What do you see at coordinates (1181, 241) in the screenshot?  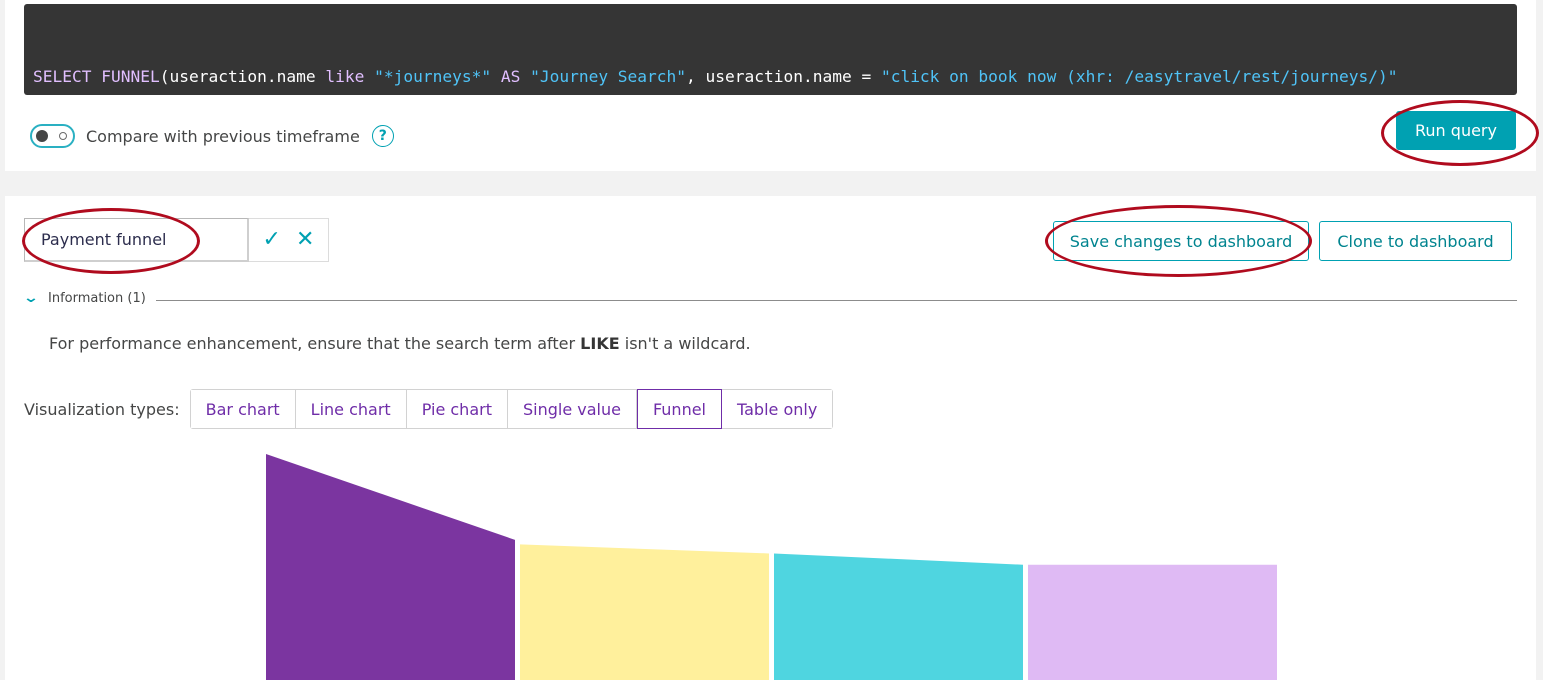 I see `save-changes-button: Save changes to dashboard` at bounding box center [1181, 241].